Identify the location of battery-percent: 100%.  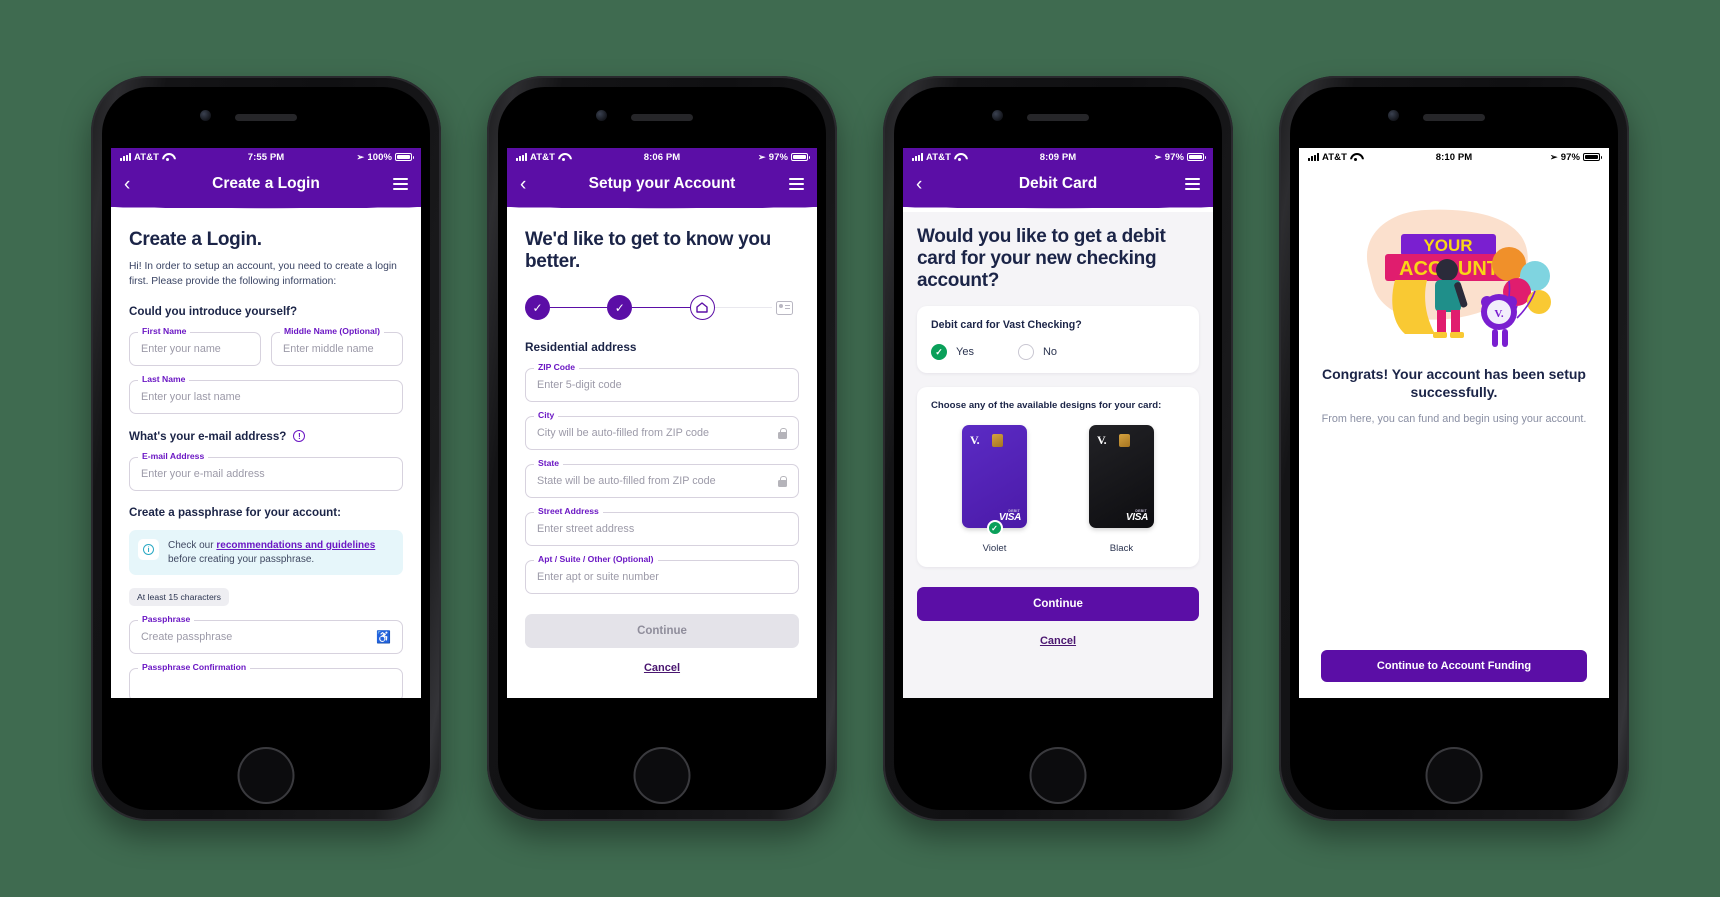
(380, 157).